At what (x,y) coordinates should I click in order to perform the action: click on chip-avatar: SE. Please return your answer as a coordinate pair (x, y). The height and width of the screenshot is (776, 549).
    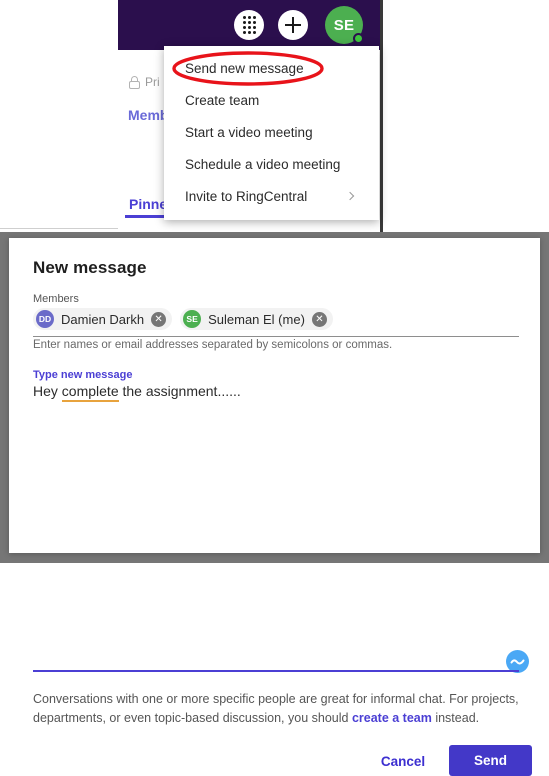
    Looking at the image, I should click on (192, 319).